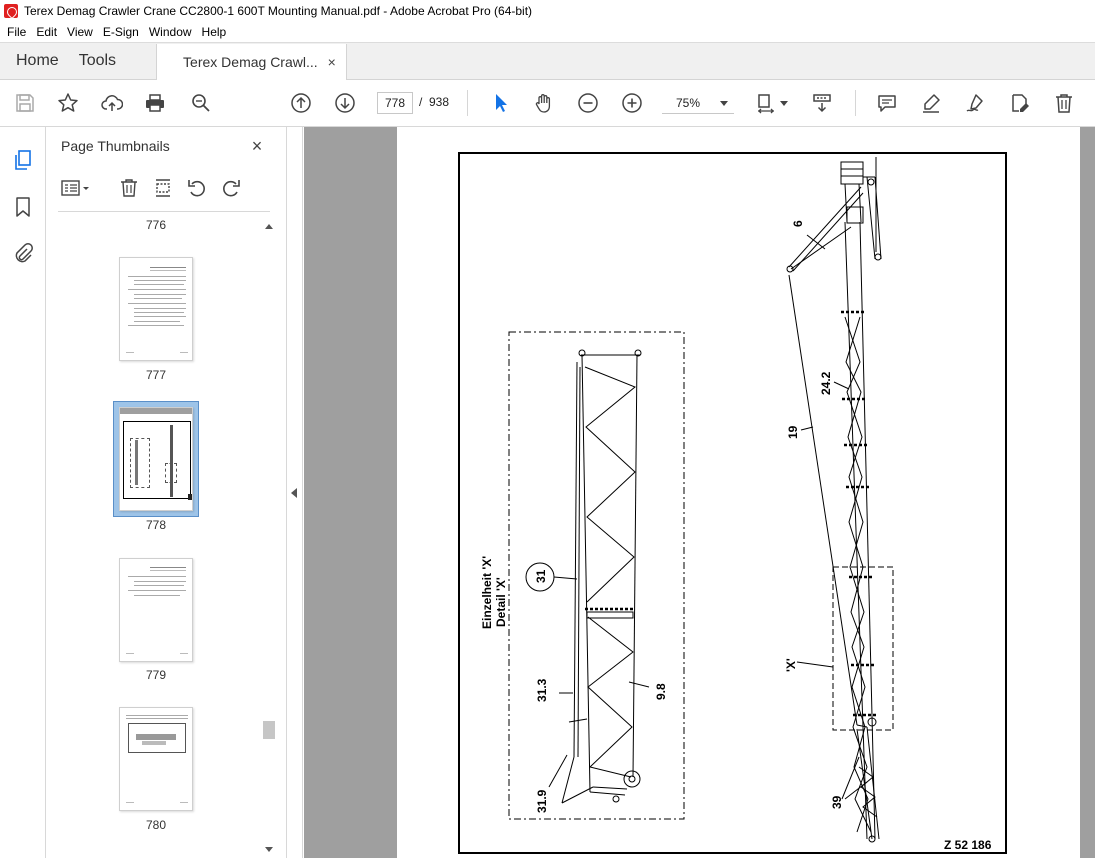 The width and height of the screenshot is (1095, 858). I want to click on callout-19: 19, so click(793, 432).